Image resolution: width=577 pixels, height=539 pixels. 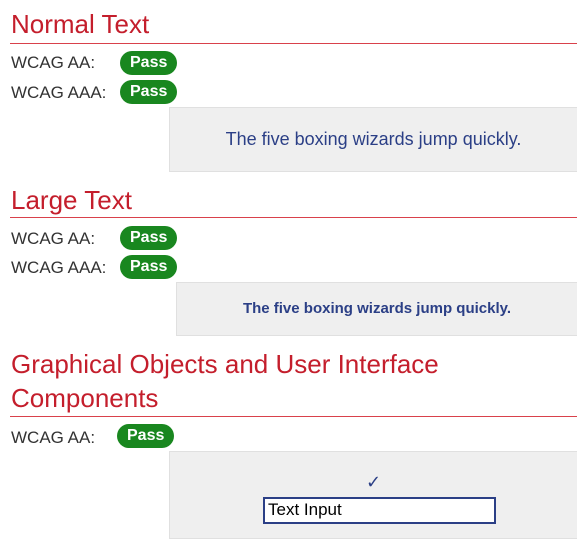 What do you see at coordinates (373, 482) in the screenshot?
I see `checkmark-icon: ✓` at bounding box center [373, 482].